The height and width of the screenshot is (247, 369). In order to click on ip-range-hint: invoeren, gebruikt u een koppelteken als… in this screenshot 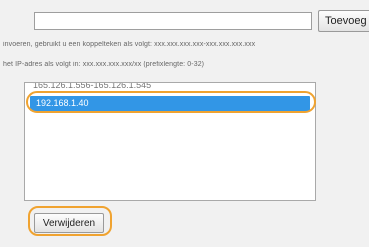, I will do `click(129, 44)`.